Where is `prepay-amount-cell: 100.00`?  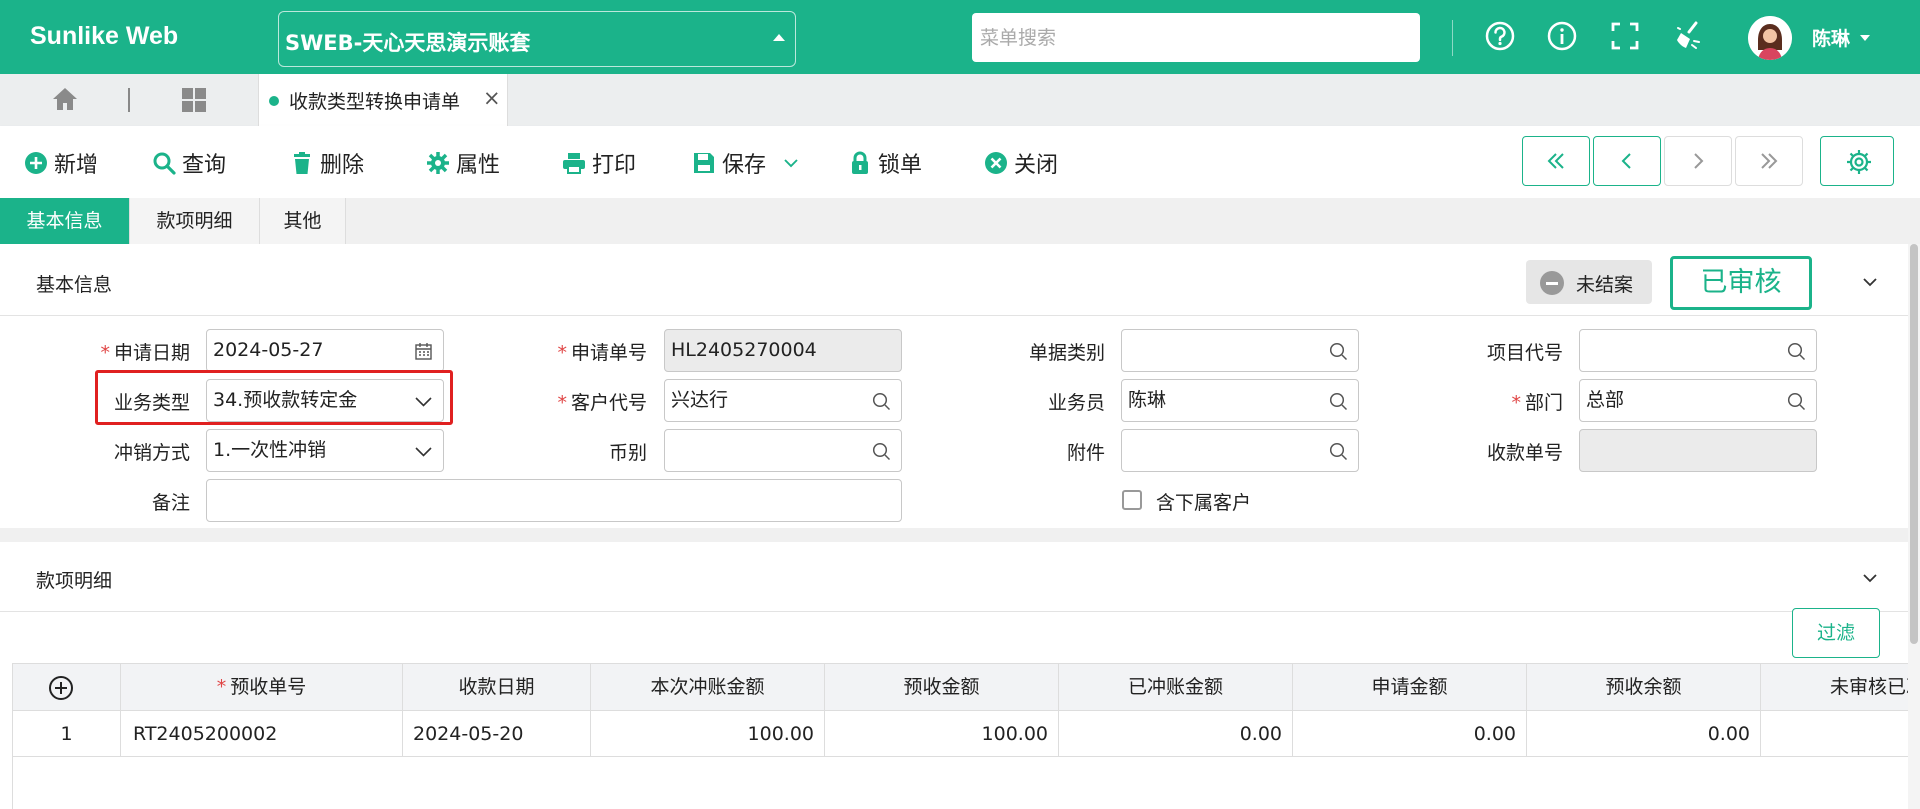 prepay-amount-cell: 100.00 is located at coordinates (942, 734).